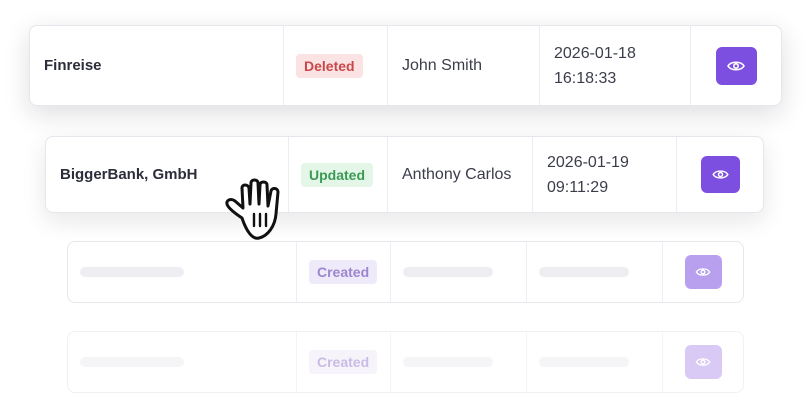 The height and width of the screenshot is (410, 811). I want to click on user-name: Anthony Carlos, so click(460, 174).